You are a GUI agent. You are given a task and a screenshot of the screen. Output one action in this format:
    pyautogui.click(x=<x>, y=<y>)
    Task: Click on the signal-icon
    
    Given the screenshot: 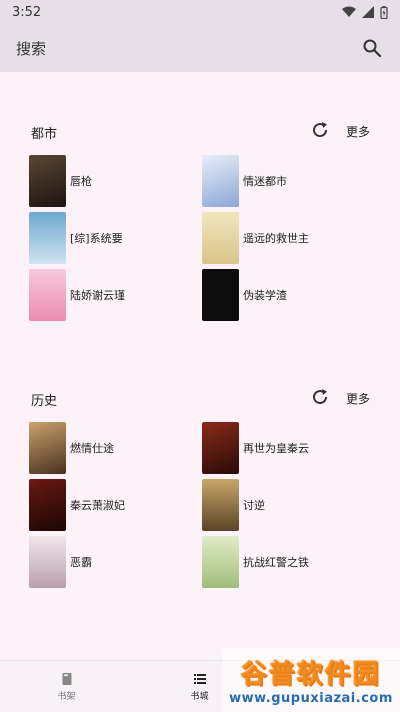 What is the action you would take?
    pyautogui.click(x=368, y=12)
    